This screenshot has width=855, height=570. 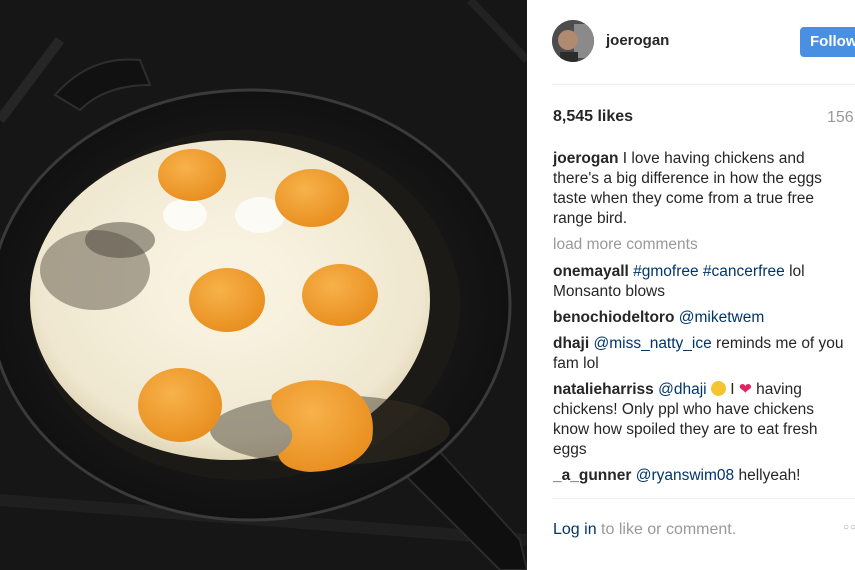 I want to click on login-prompt-text: to like or comment., so click(x=666, y=529).